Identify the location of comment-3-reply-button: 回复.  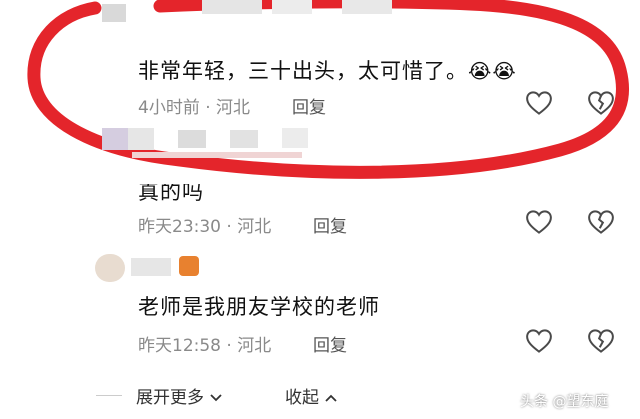
(330, 343).